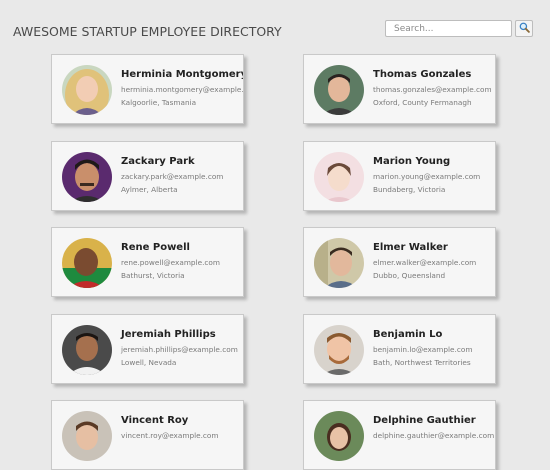 The image size is (550, 470). Describe the element at coordinates (408, 334) in the screenshot. I see `employee-name: Benjamin Lo` at that location.